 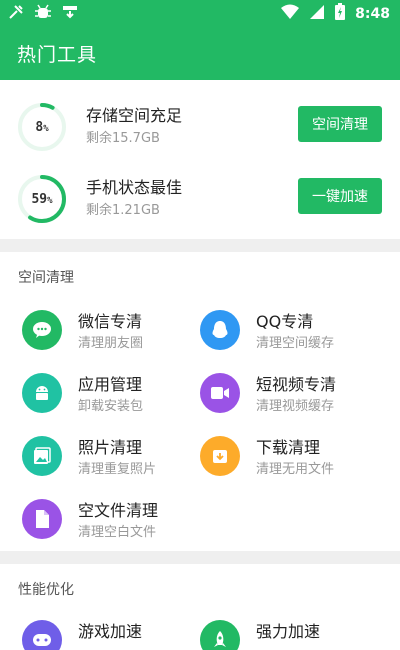 What do you see at coordinates (111, 406) in the screenshot?
I see `tool-desc: 卸载安装包` at bounding box center [111, 406].